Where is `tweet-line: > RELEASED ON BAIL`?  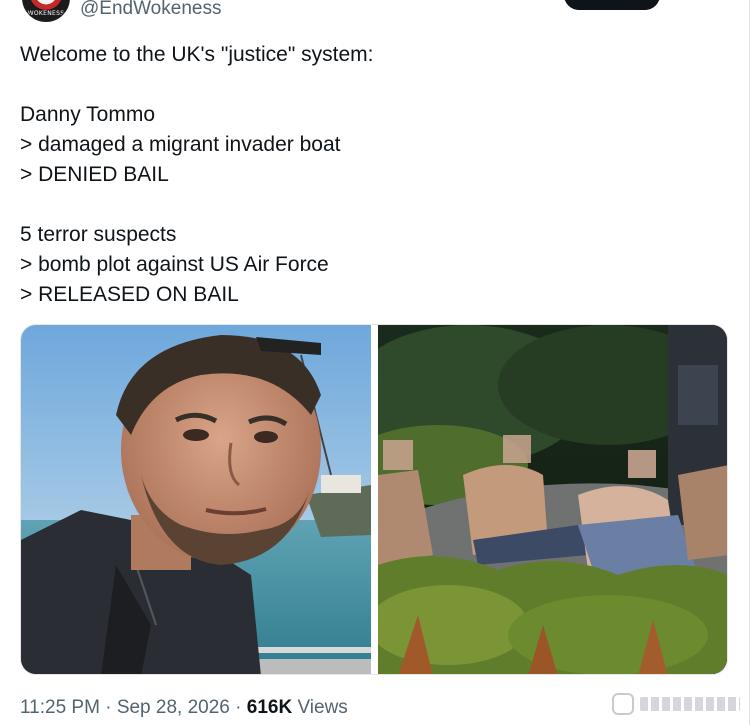 tweet-line: > RELEASED ON BAIL is located at coordinates (129, 294).